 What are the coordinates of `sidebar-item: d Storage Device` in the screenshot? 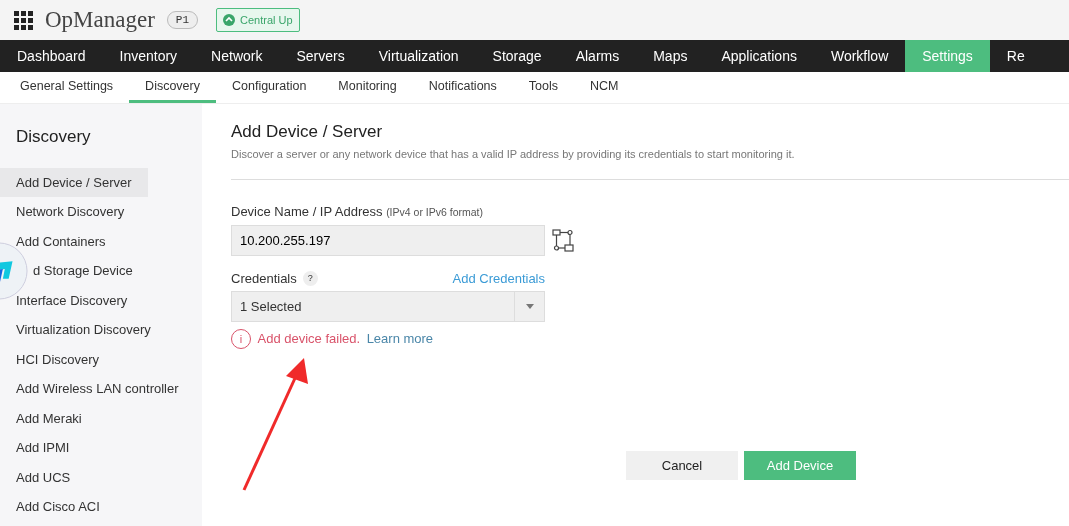 It's located at (83, 271).